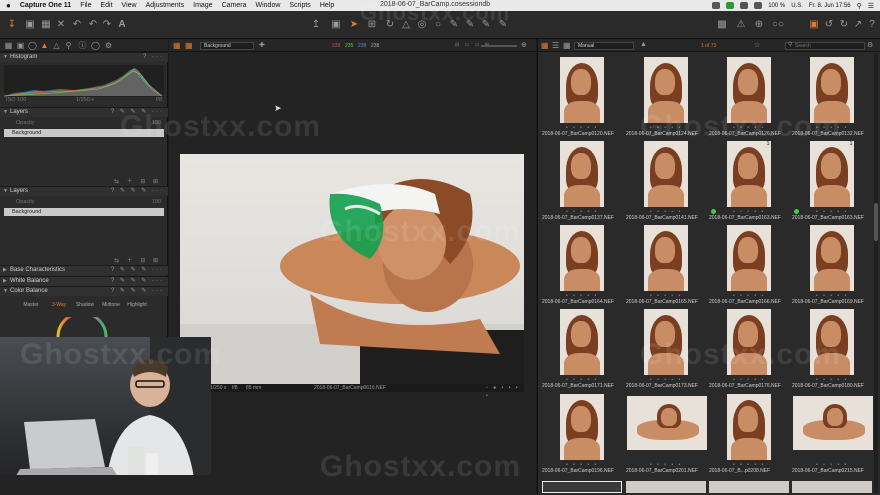  Describe the element at coordinates (12, 25) in the screenshot. I see `import-icon: ↧` at that location.